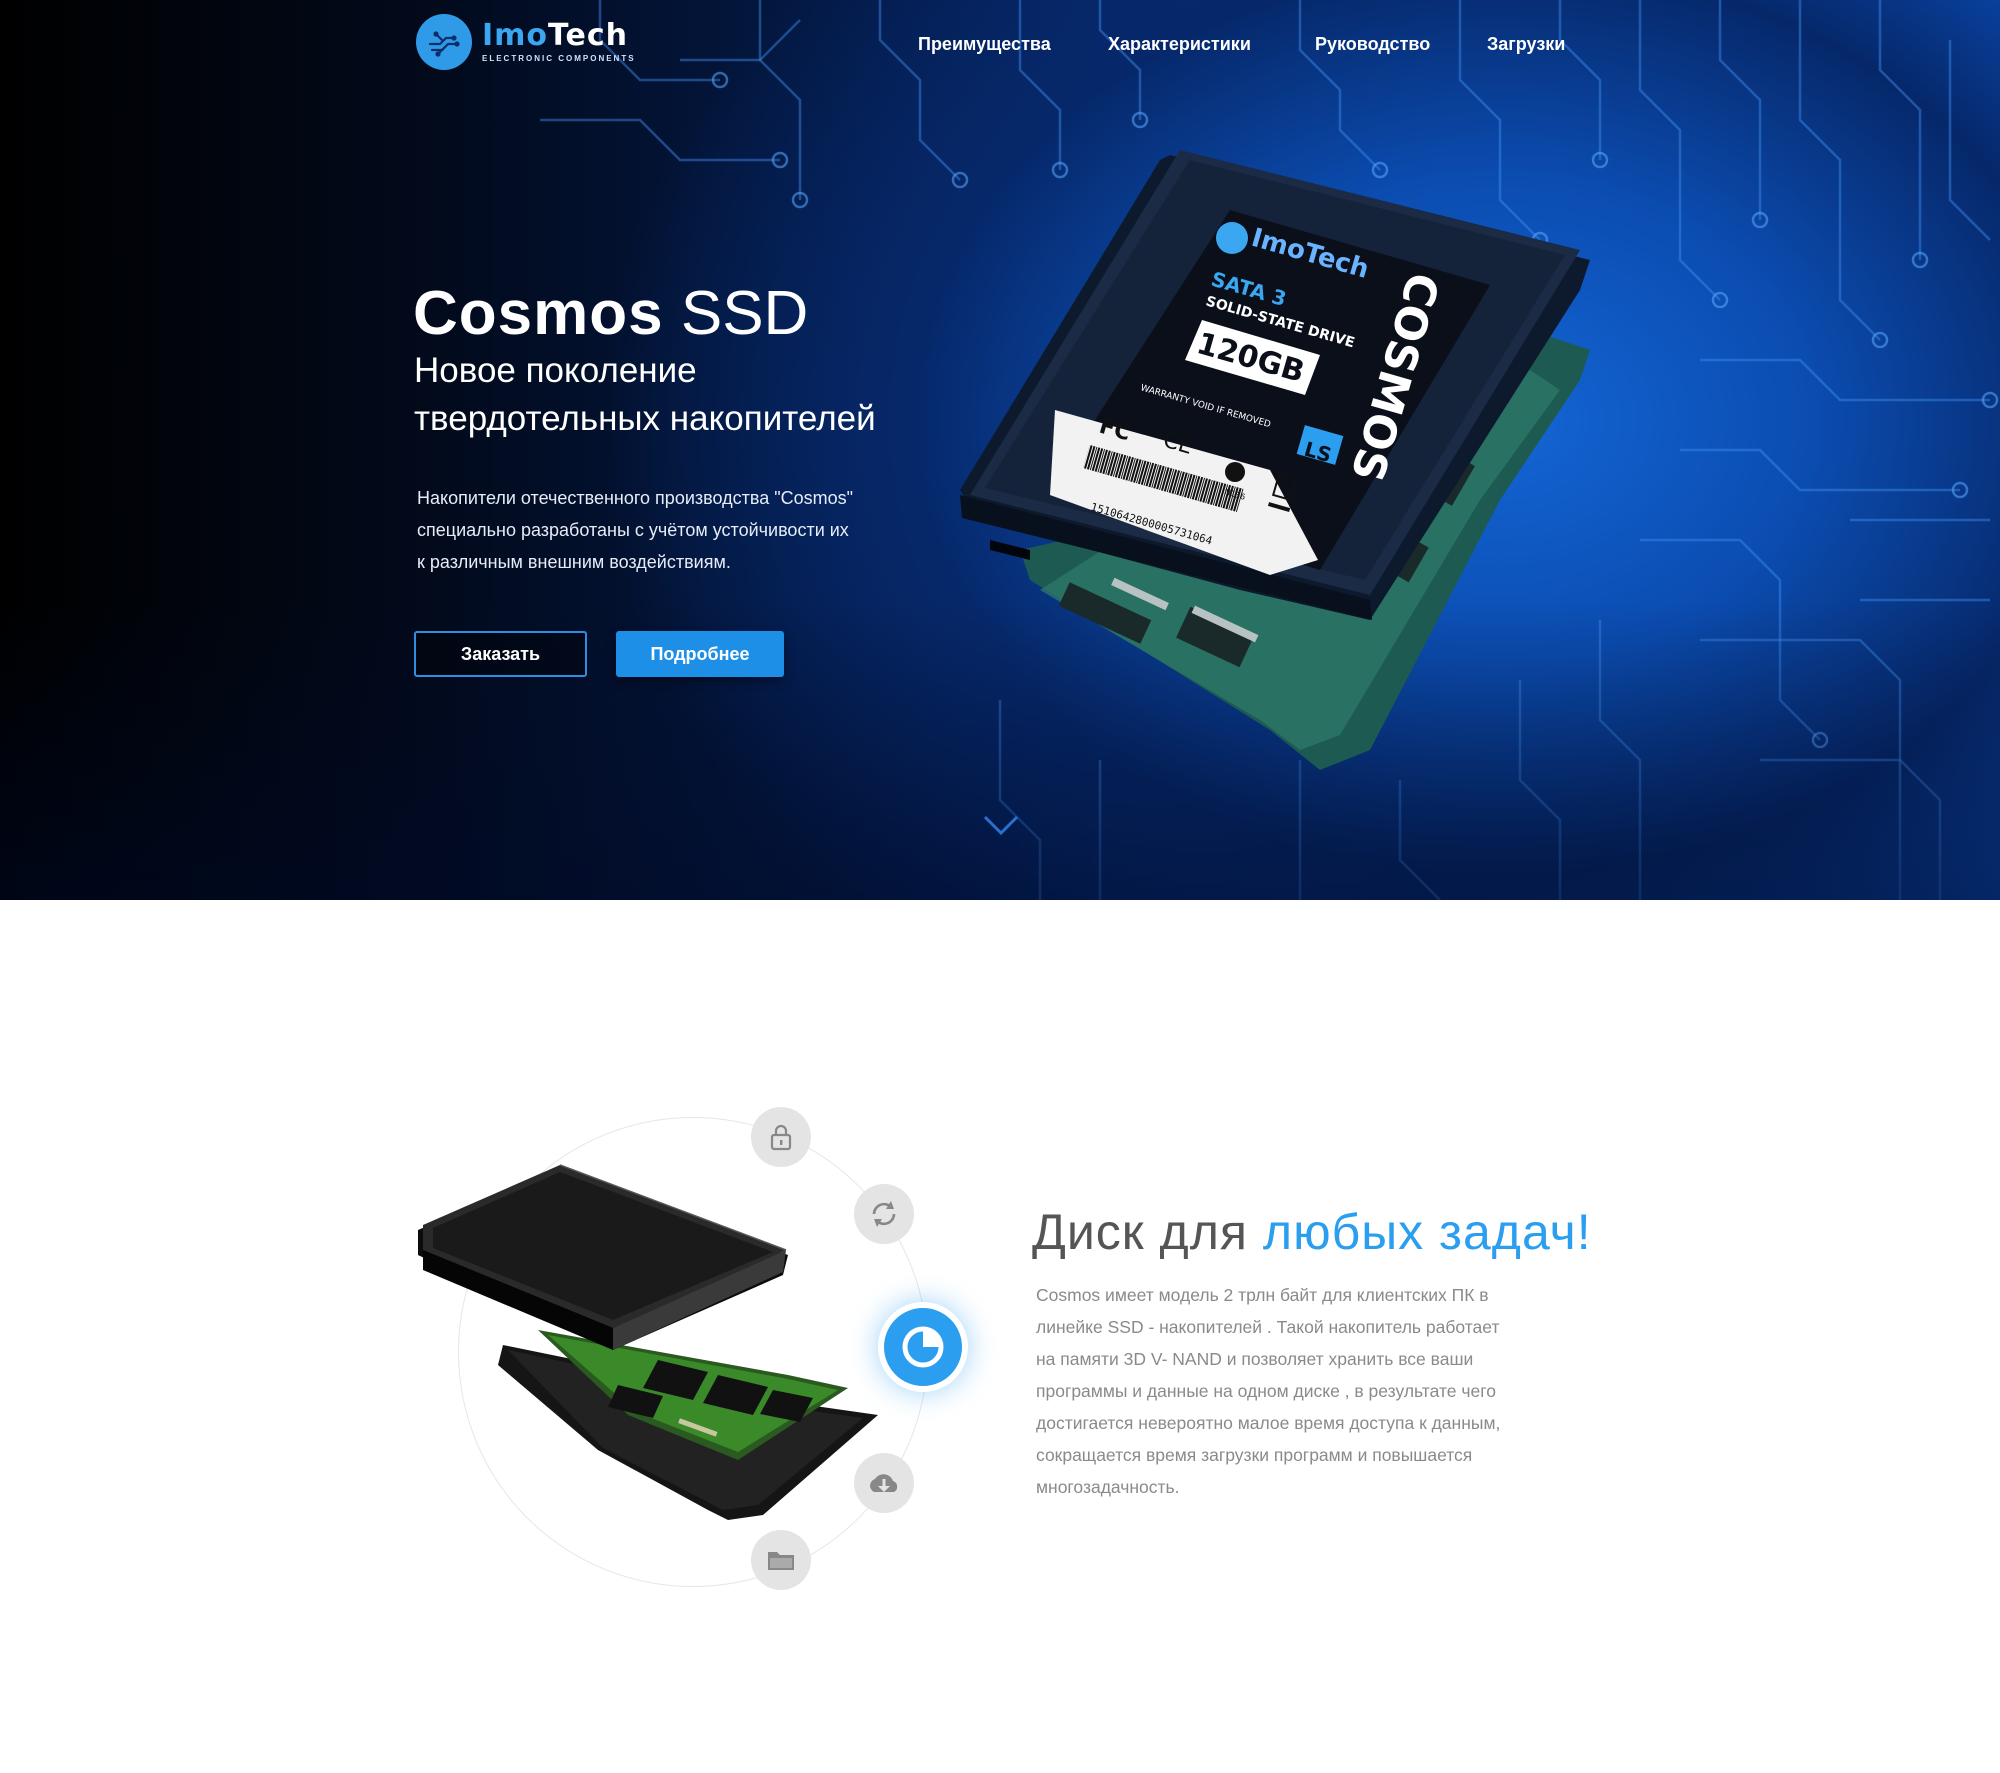  I want to click on hero-subtitle-line: твердотельных накопителей, so click(645, 418).